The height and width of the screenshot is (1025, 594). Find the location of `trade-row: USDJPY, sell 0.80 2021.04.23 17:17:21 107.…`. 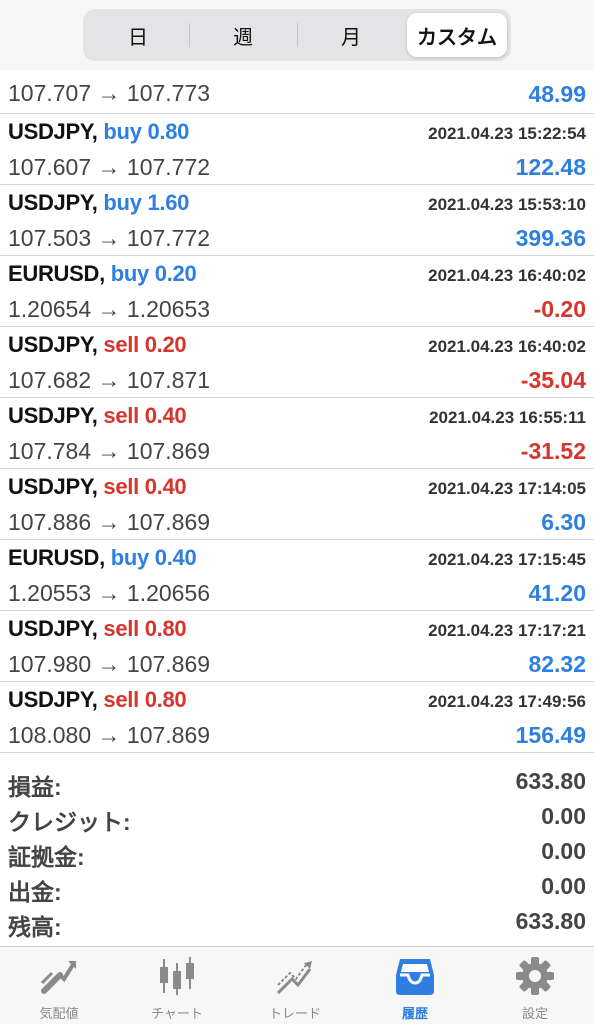

trade-row: USDJPY, sell 0.80 2021.04.23 17:17:21 107.… is located at coordinates (297, 646).